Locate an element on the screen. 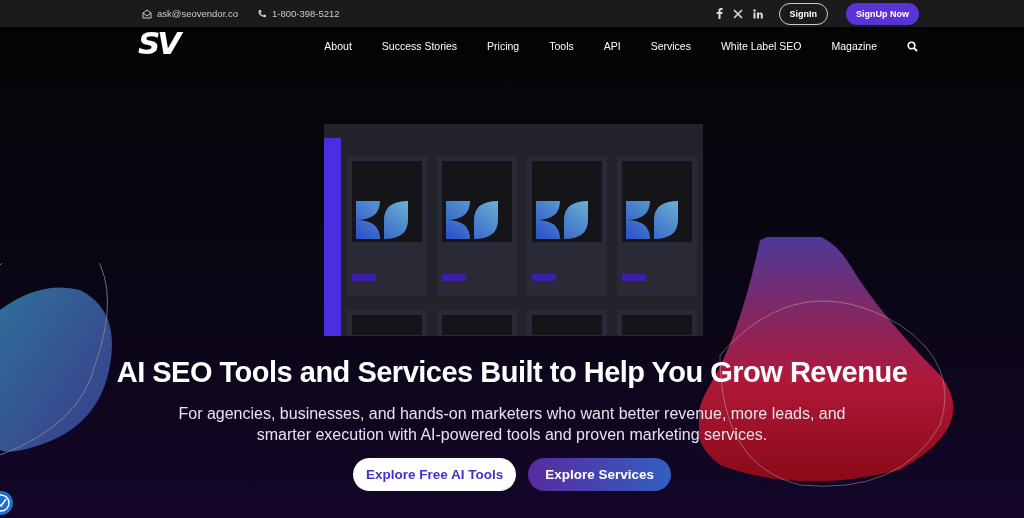 The width and height of the screenshot is (1024, 518). x-icon is located at coordinates (737, 13).